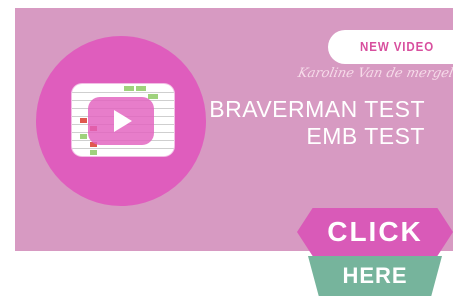 The width and height of the screenshot is (457, 297). I want to click on here-label: HERE, so click(375, 275).